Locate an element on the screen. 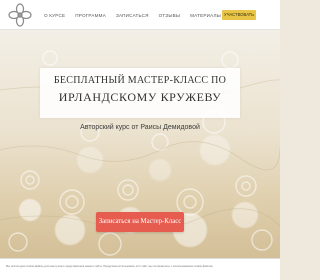 The image size is (320, 280). nav-item-signup: ЗАПИСАТЬСЯ is located at coordinates (132, 15).